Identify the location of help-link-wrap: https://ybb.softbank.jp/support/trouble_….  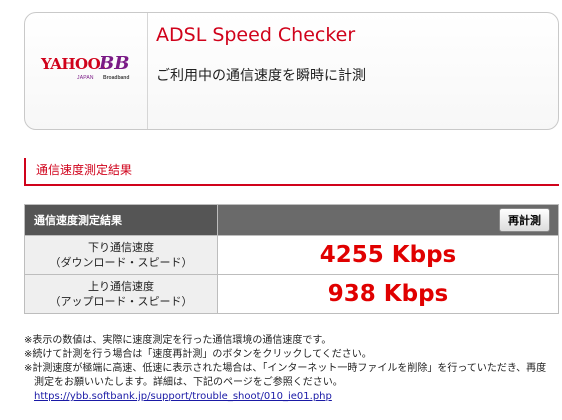
(291, 397).